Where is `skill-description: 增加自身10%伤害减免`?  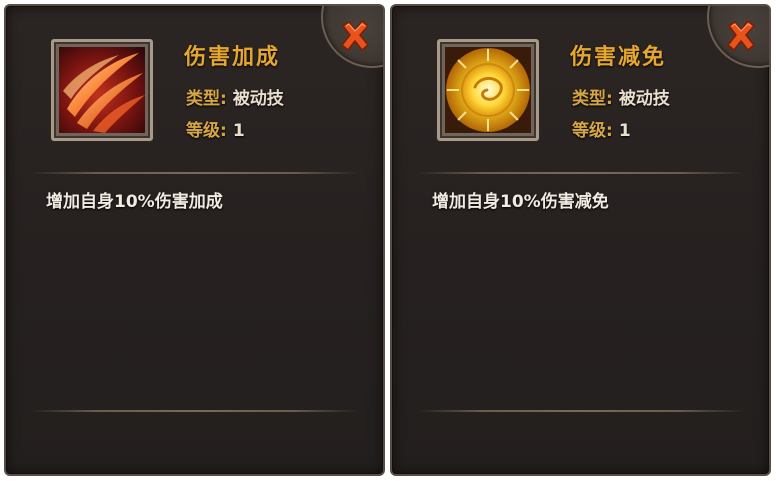 skill-description: 增加自身10%伤害减免 is located at coordinates (520, 202).